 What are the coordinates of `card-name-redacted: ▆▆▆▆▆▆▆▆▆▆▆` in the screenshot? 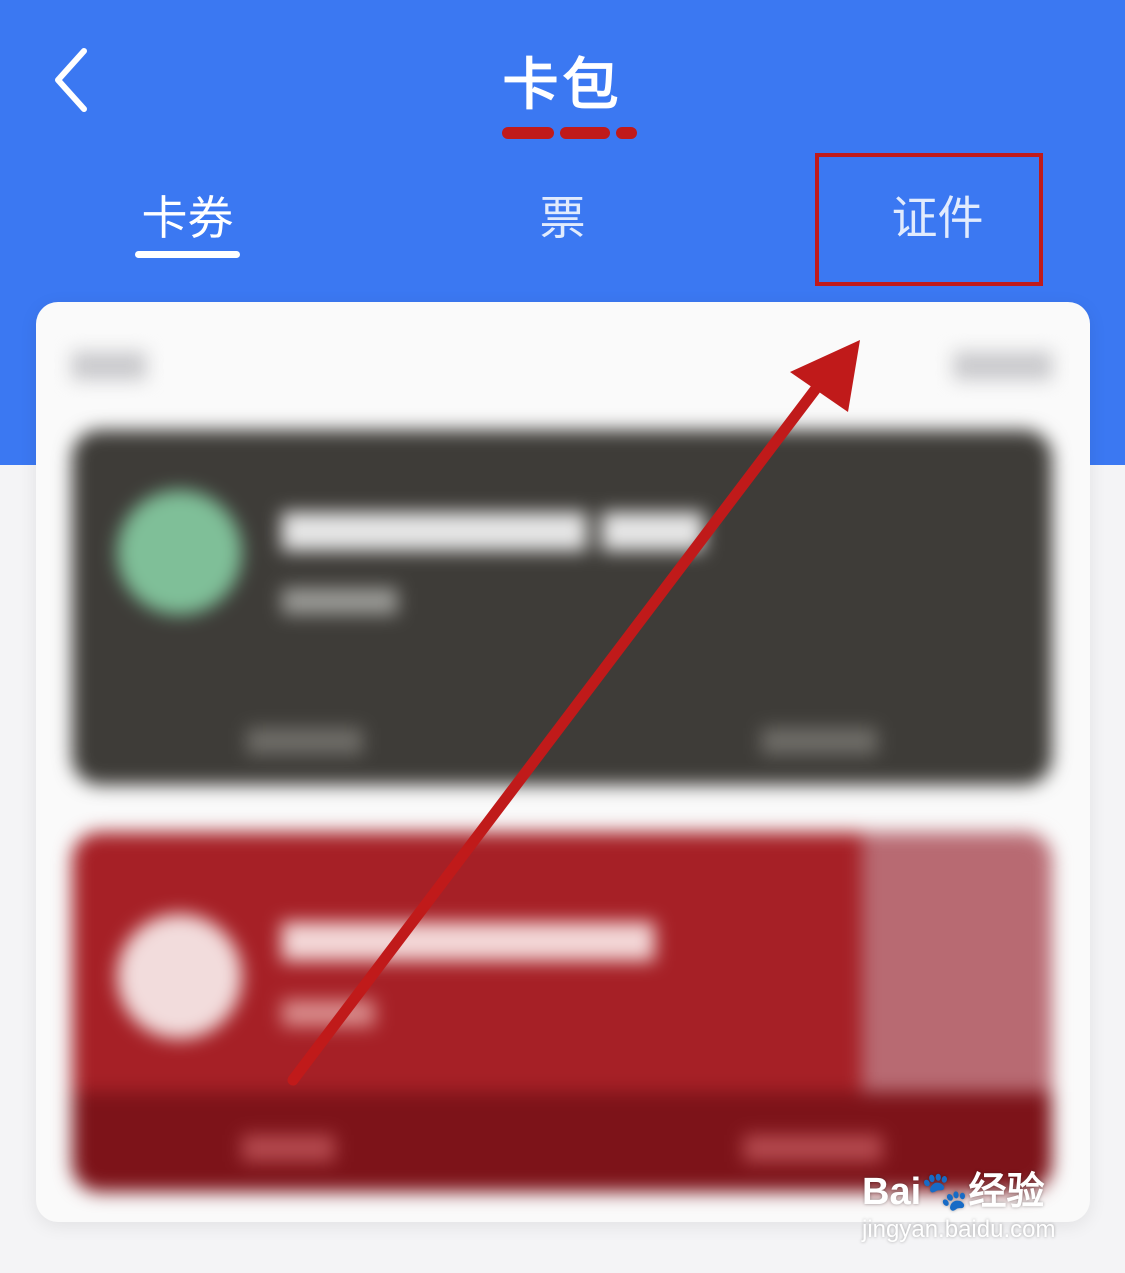 It's located at (468, 935).